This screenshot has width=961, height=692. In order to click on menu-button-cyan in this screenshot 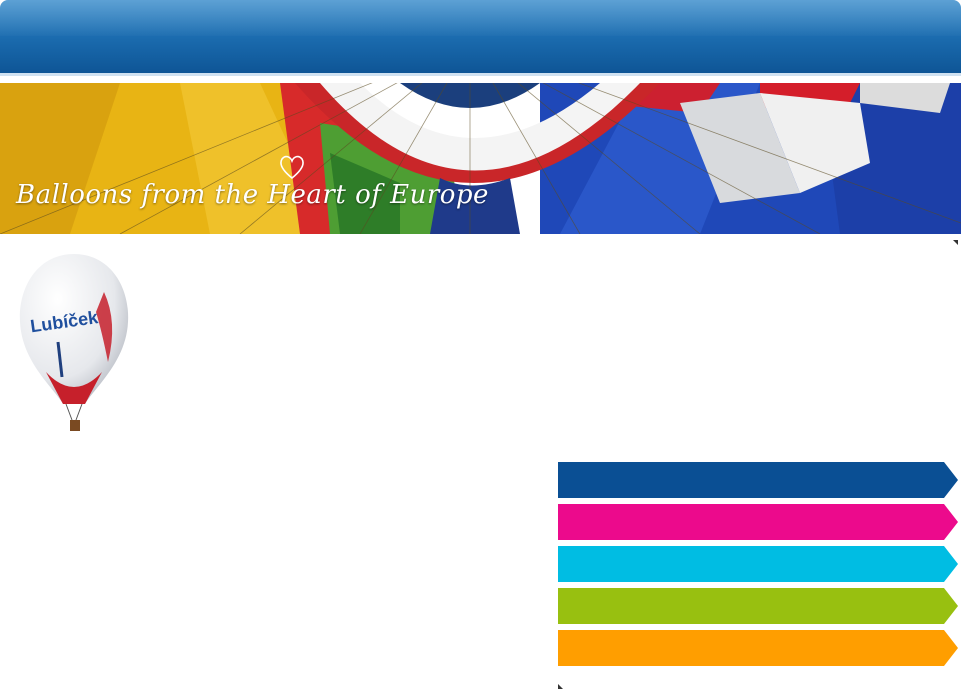, I will do `click(758, 564)`.